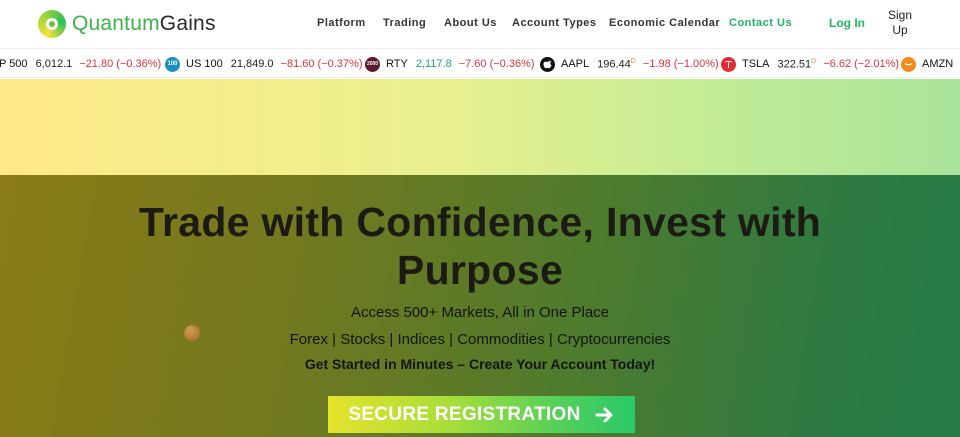 The width and height of the screenshot is (960, 437). I want to click on ticker-price: 2,117.8, so click(433, 64).